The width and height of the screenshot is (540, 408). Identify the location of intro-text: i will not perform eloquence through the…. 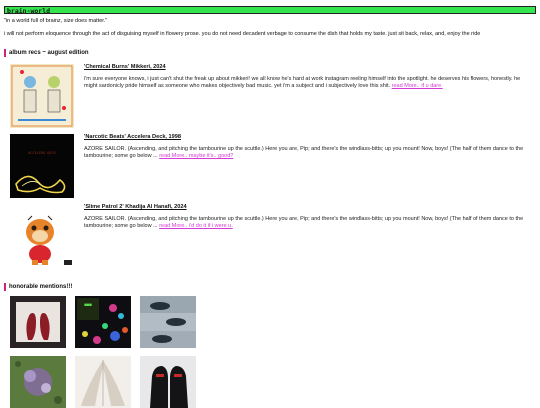
(242, 34).